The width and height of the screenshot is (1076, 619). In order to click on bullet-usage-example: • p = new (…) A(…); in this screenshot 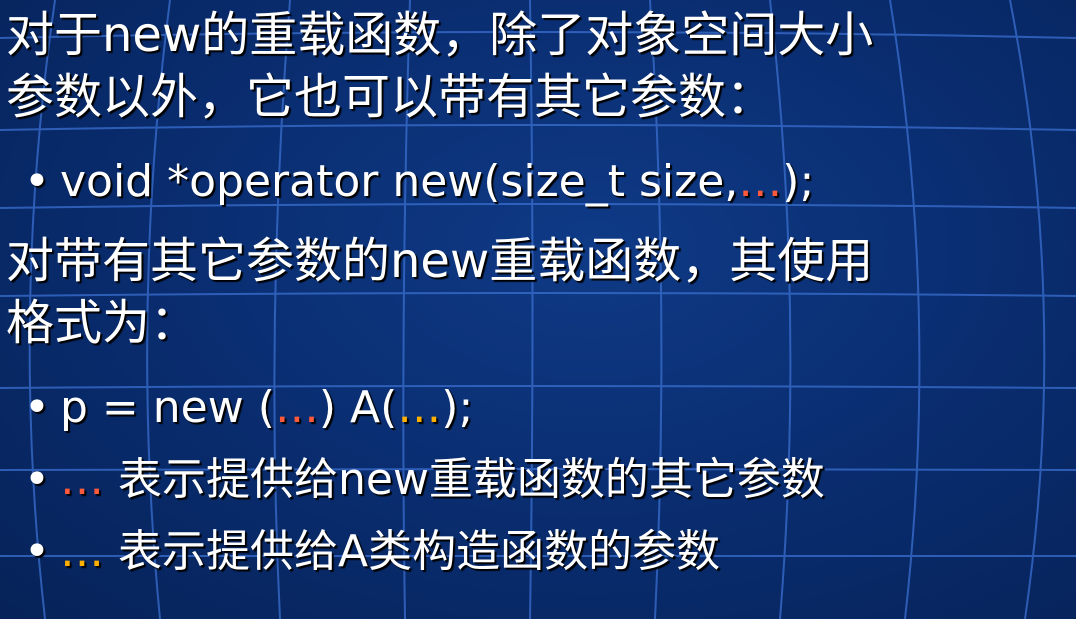, I will do `click(248, 408)`.